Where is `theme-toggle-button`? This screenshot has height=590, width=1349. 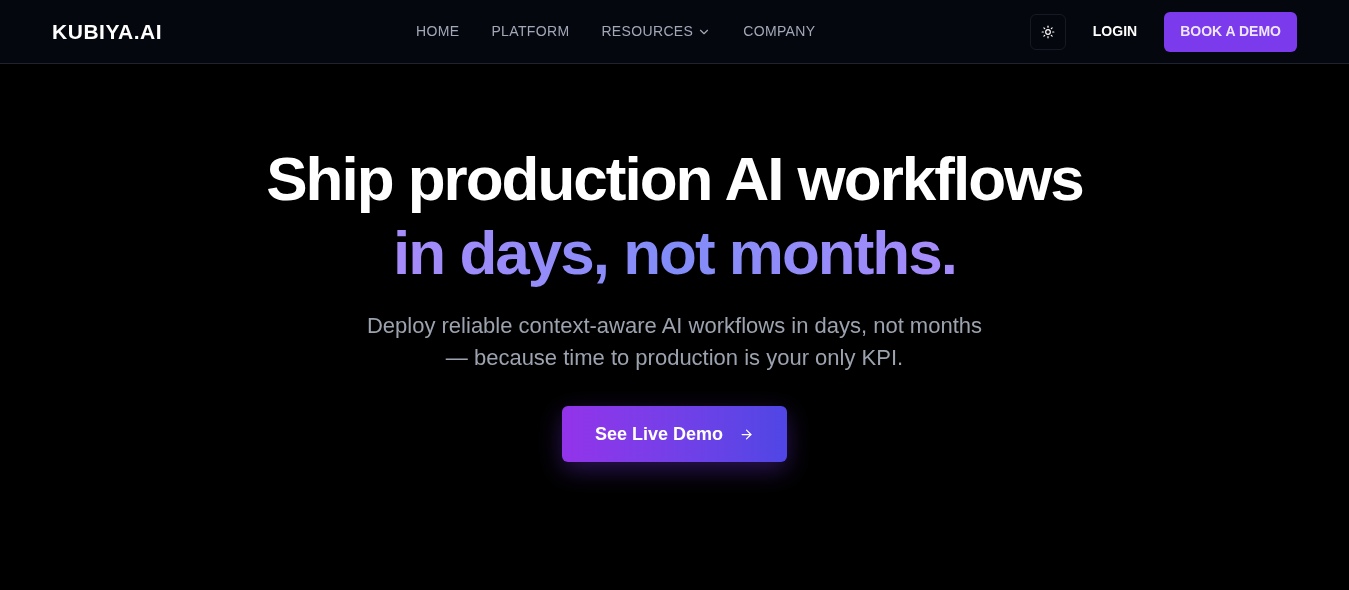
theme-toggle-button is located at coordinates (1047, 31).